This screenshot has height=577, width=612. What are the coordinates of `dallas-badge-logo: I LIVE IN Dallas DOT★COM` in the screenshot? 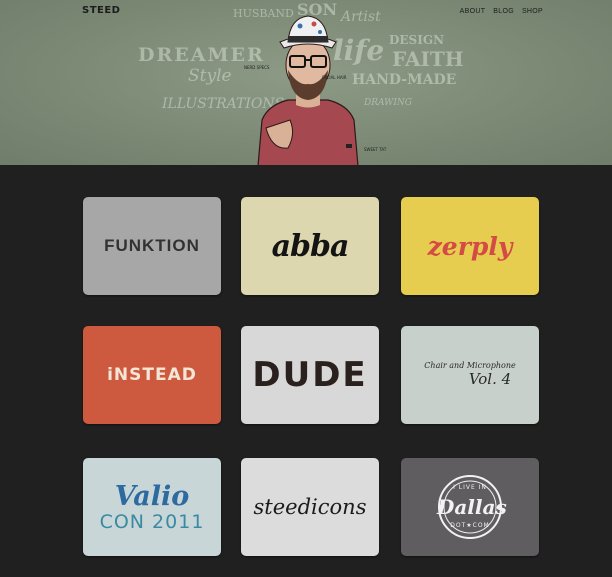 It's located at (472, 507).